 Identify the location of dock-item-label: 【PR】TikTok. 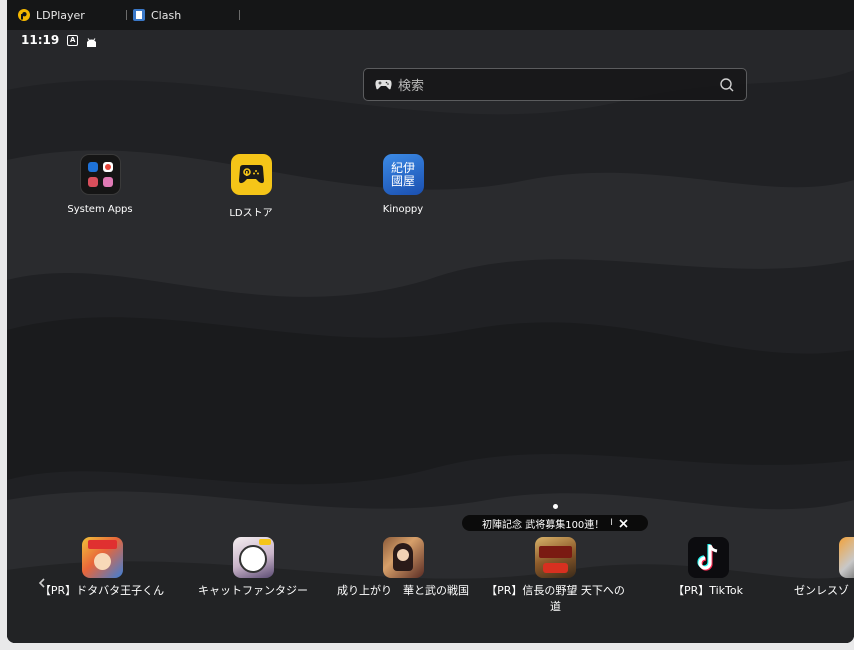
(708, 590).